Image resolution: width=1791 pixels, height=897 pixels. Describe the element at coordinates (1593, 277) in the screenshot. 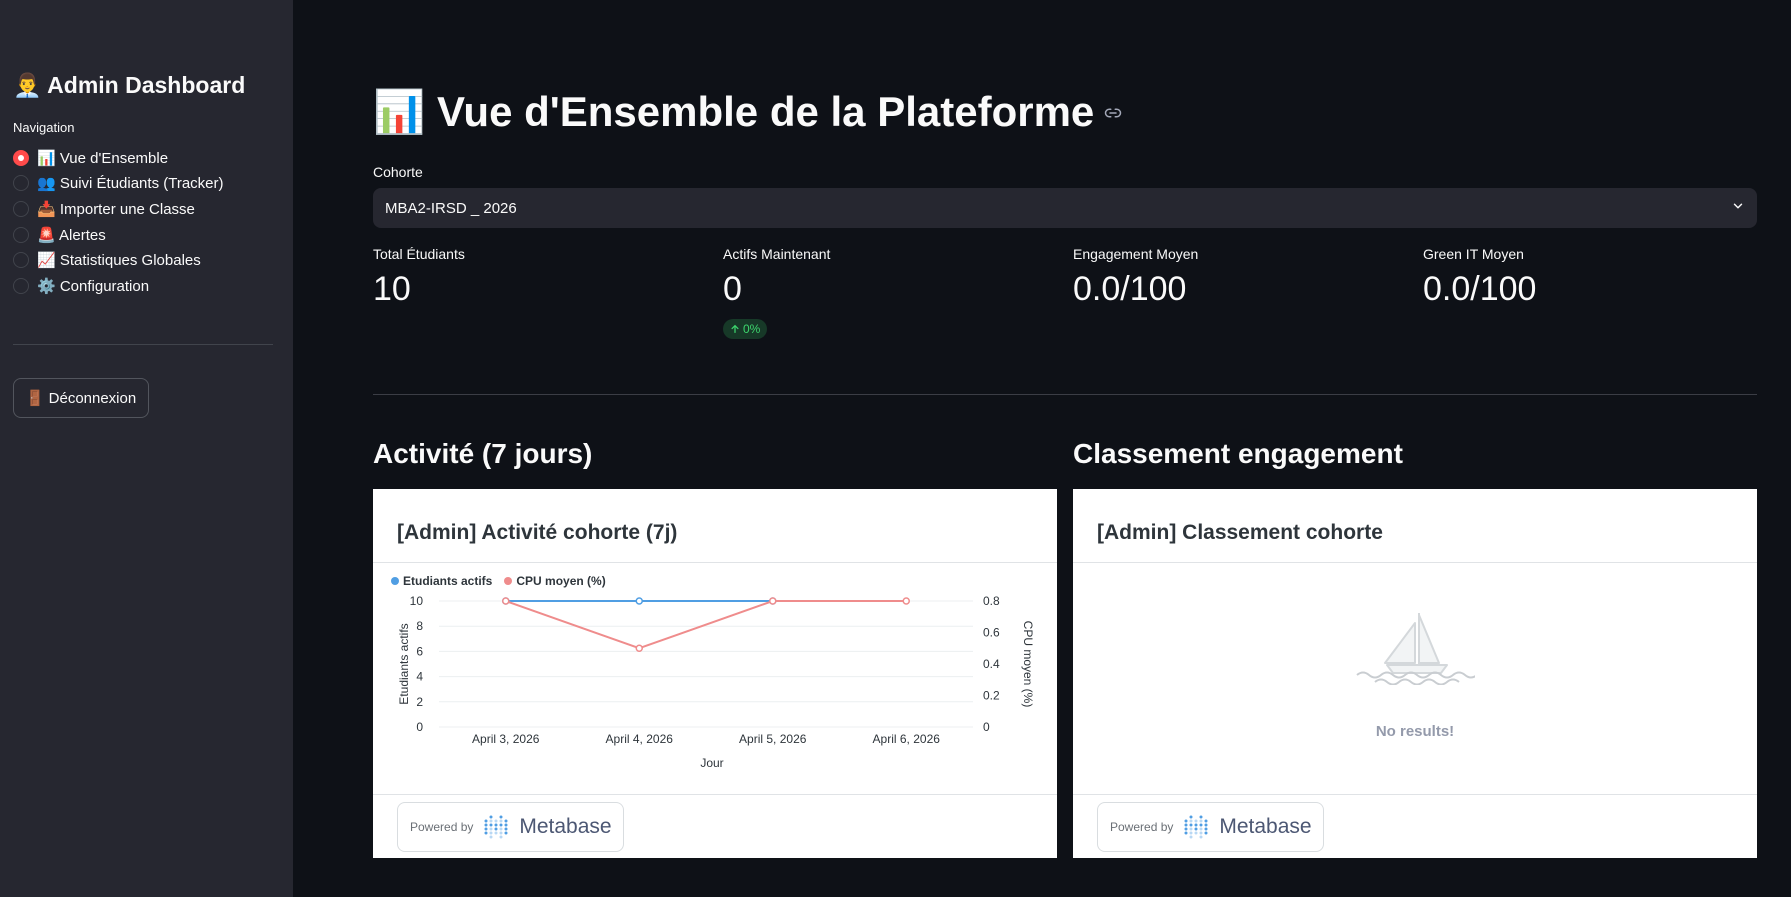

I see `metric-green-it-moyen: Green IT Moyen 0.0/100` at that location.